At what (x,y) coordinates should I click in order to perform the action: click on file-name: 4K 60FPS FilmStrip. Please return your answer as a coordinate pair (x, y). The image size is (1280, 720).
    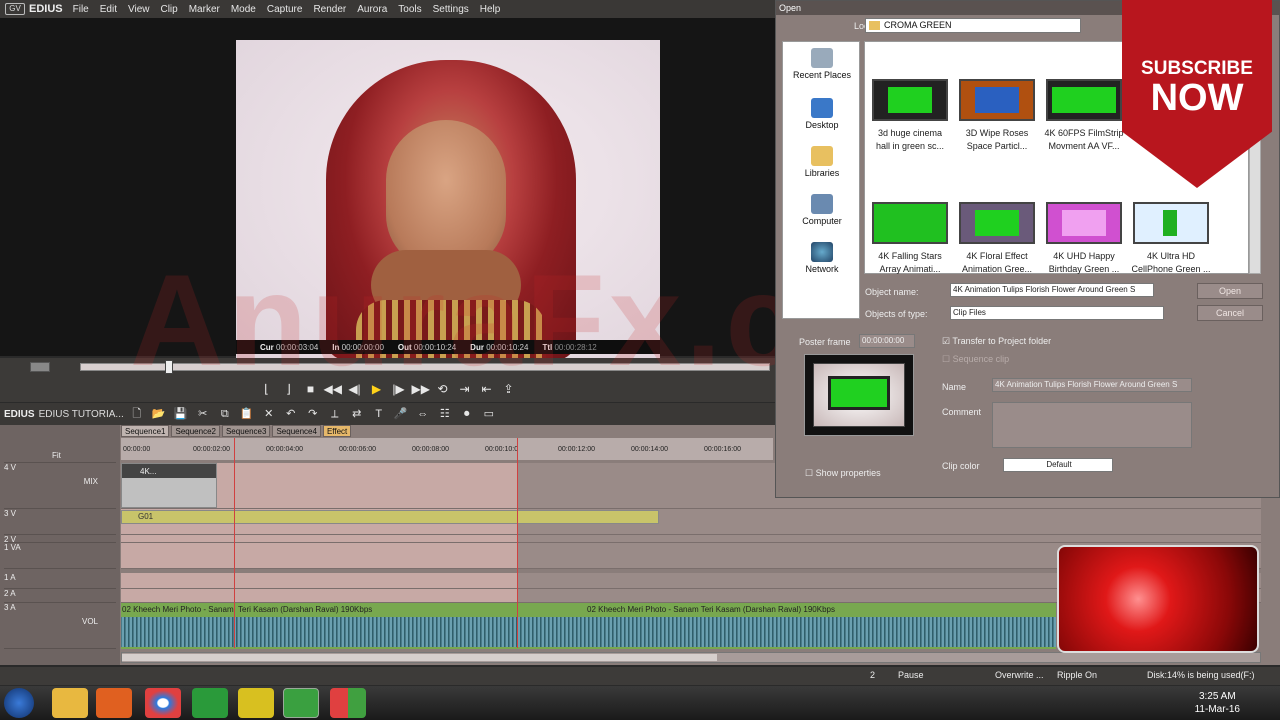
    Looking at the image, I should click on (1084, 133).